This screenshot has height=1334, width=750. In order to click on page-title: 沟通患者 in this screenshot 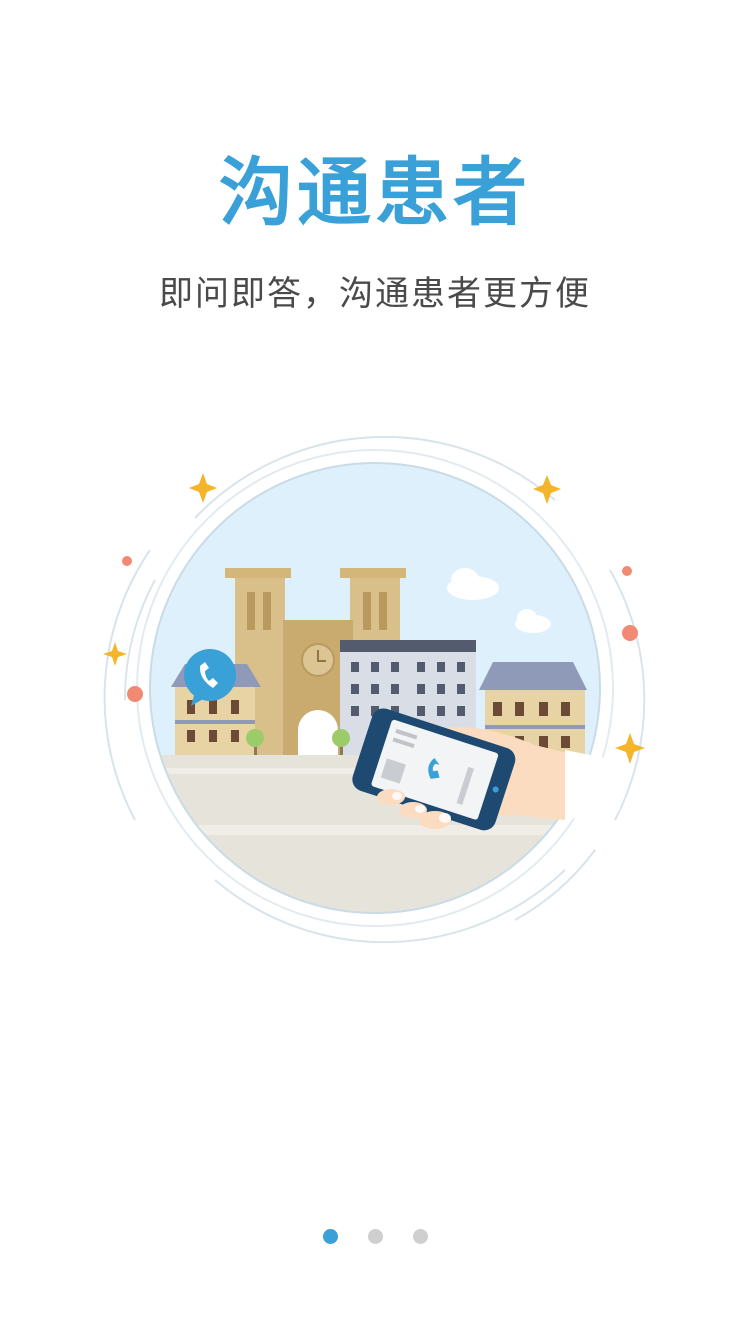, I will do `click(375, 193)`.